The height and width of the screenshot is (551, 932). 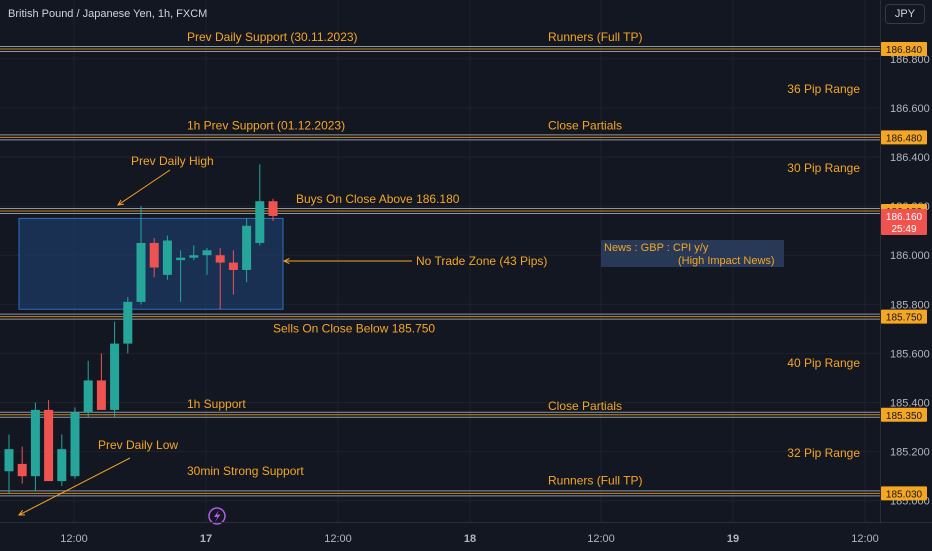 I want to click on lightning-icon, so click(x=217, y=516).